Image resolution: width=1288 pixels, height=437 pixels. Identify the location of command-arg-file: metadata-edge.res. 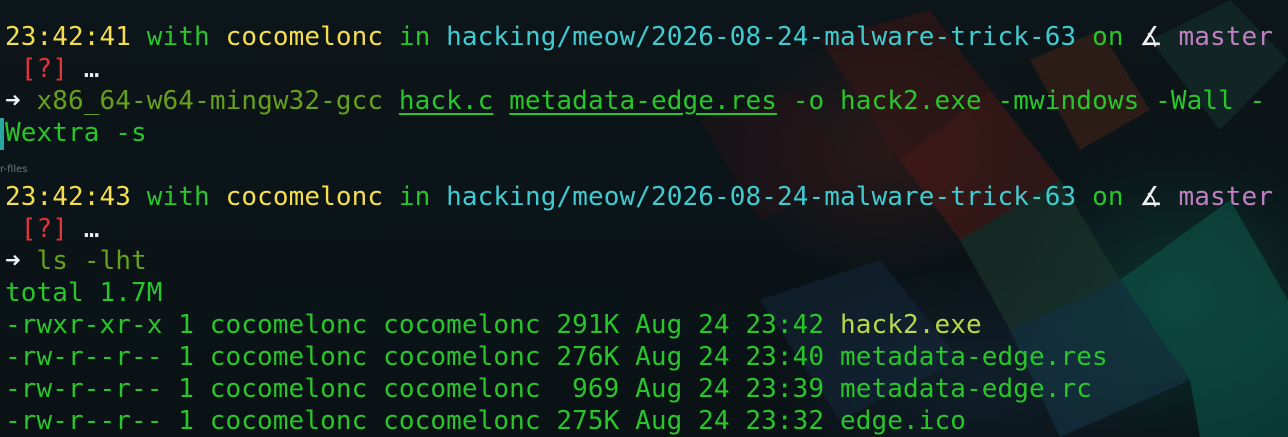
(643, 101).